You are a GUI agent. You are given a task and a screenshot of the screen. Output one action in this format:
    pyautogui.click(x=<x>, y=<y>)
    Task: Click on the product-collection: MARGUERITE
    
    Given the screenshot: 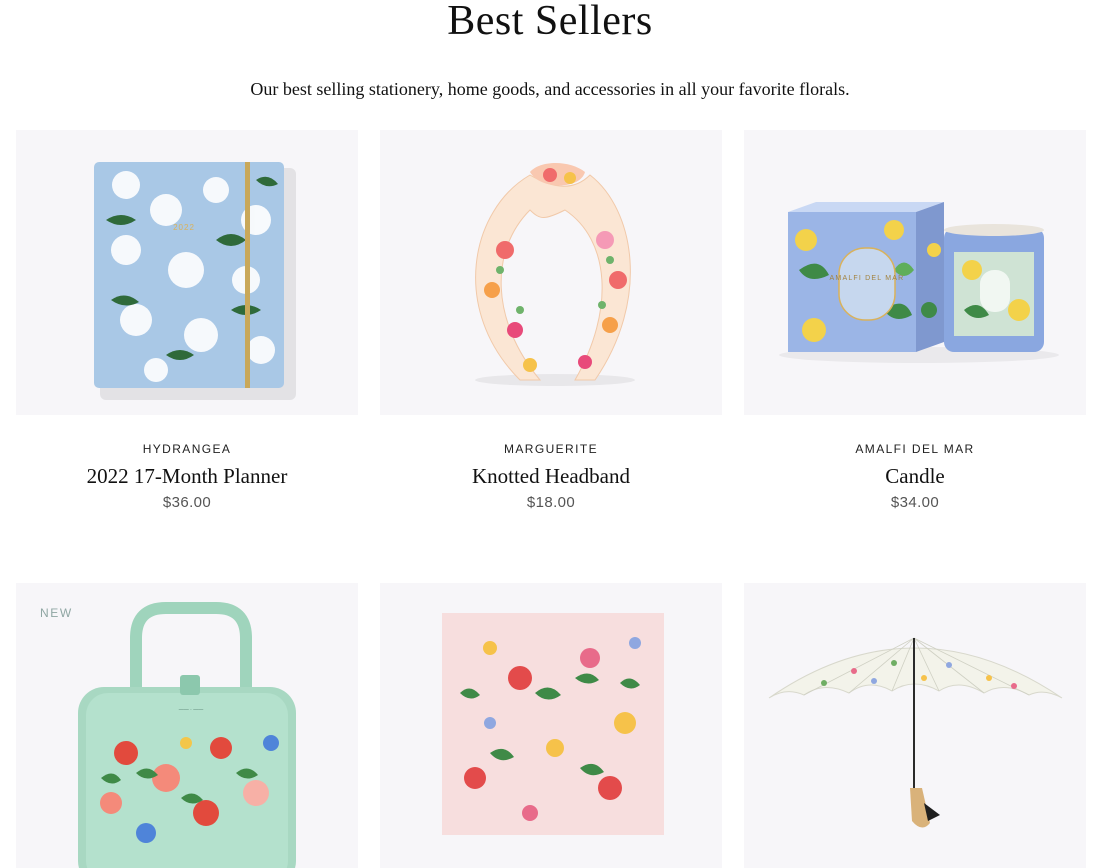 What is the action you would take?
    pyautogui.click(x=550, y=449)
    